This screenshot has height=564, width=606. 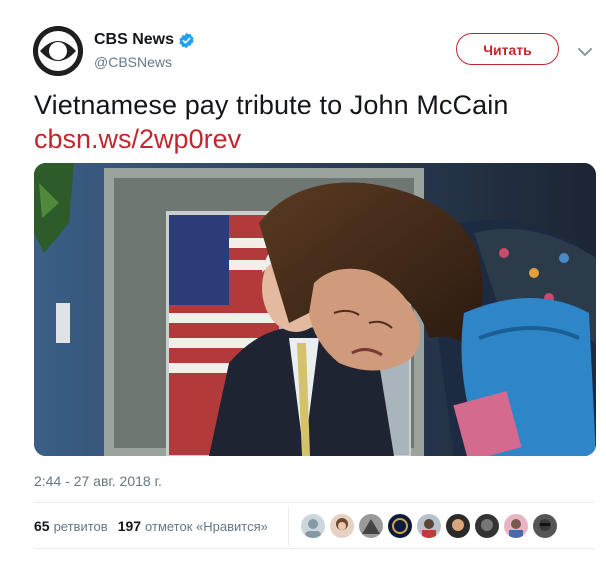 I want to click on account-name: CBS News, so click(x=134, y=40).